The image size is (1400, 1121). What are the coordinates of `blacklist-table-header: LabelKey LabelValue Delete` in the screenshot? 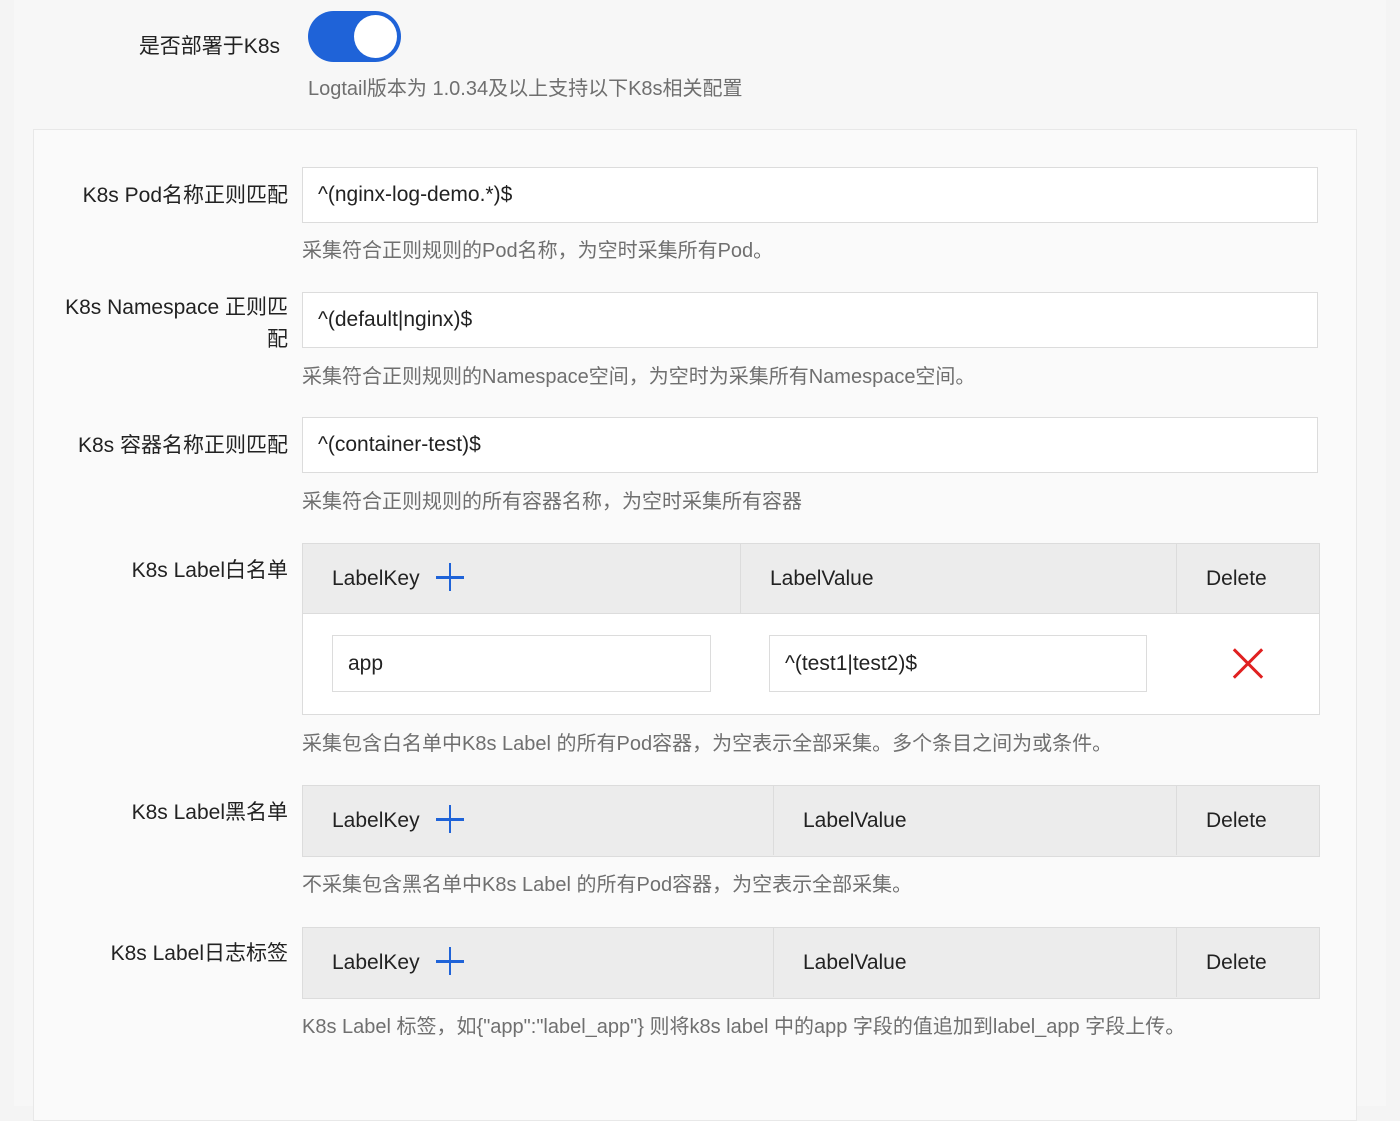 It's located at (811, 821).